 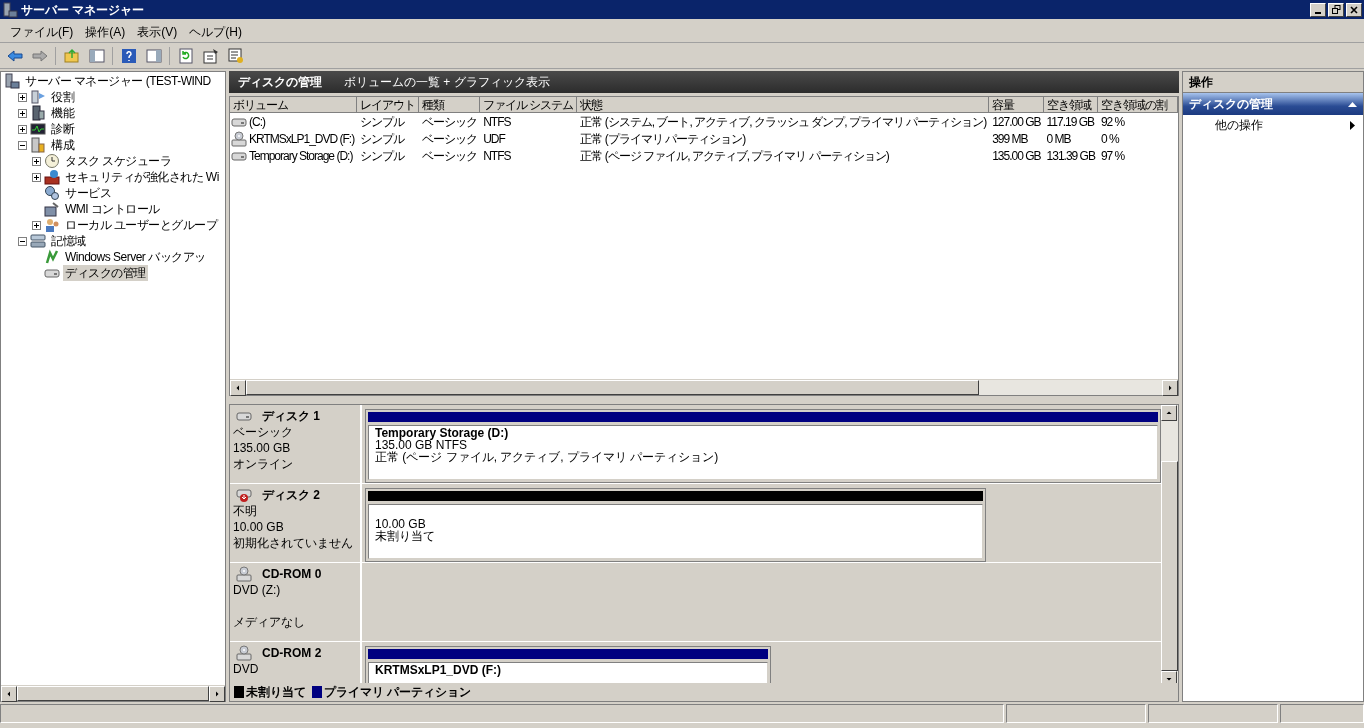 I want to click on partition: Temporary Storage (D:) 135.00 GB NTFS 正常 (ページ ファイル, アクティブ, プライマリ パーティション), so click(x=763, y=446).